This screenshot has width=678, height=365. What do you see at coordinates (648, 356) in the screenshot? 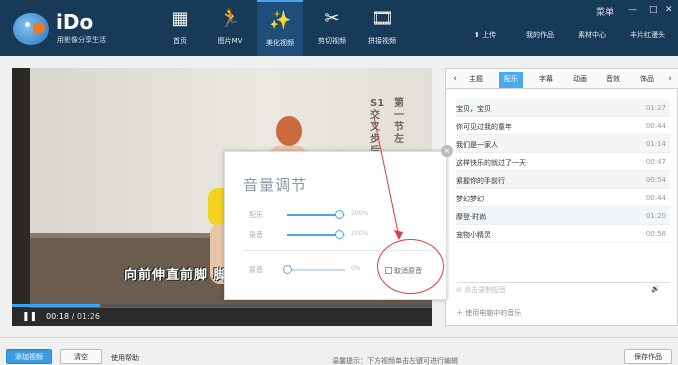
I see `save-work-button: 保存作品` at bounding box center [648, 356].